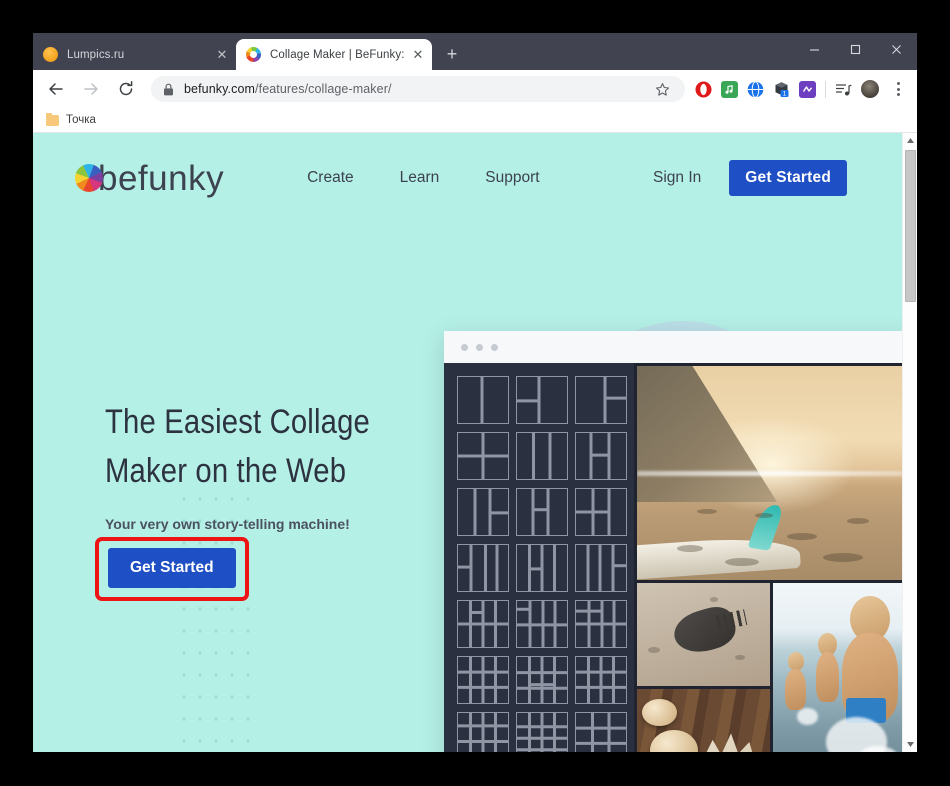 The image size is (950, 786). Describe the element at coordinates (910, 140) in the screenshot. I see `scroll-up-arrow-icon` at that location.